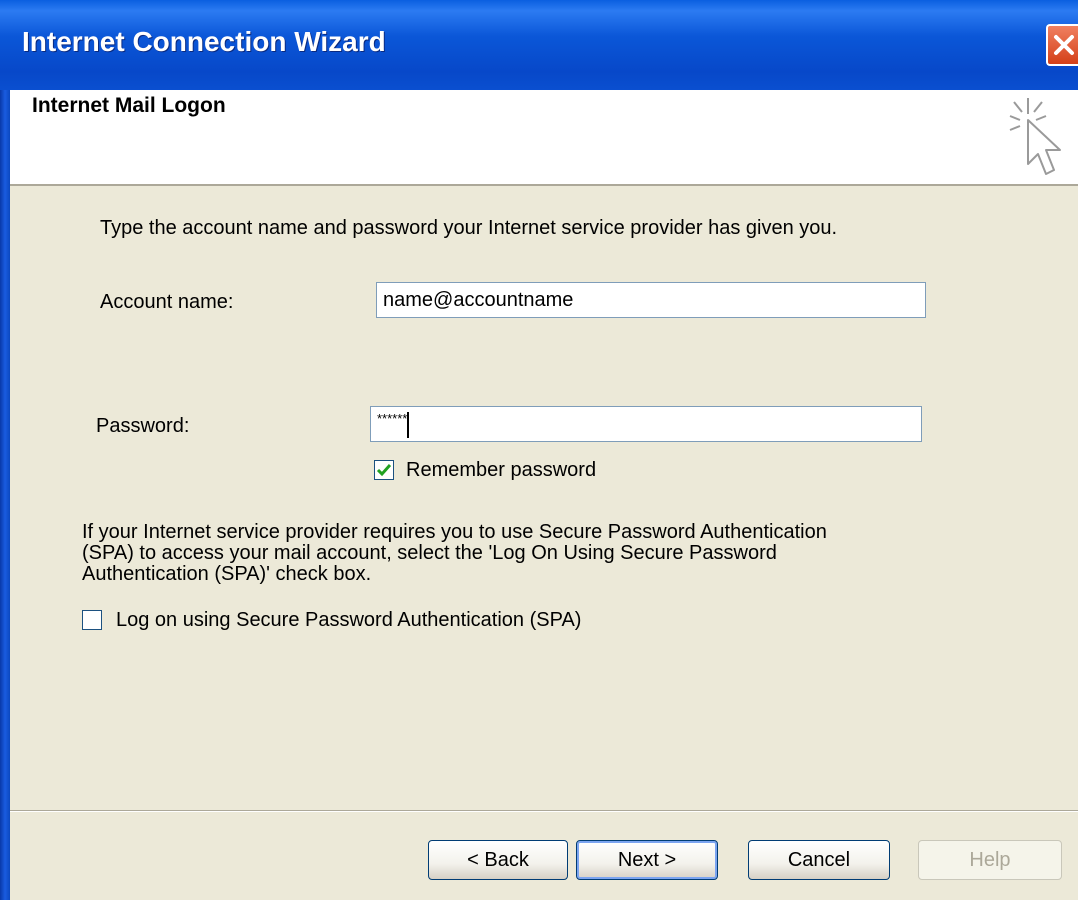 This screenshot has width=1078, height=900. Describe the element at coordinates (1035, 136) in the screenshot. I see `sparkle-cursor-icon` at that location.